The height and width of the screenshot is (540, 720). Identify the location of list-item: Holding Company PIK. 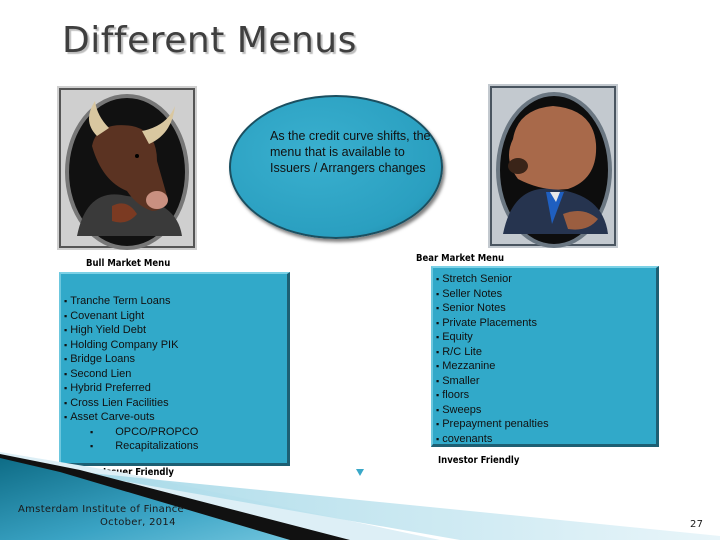
(175, 345).